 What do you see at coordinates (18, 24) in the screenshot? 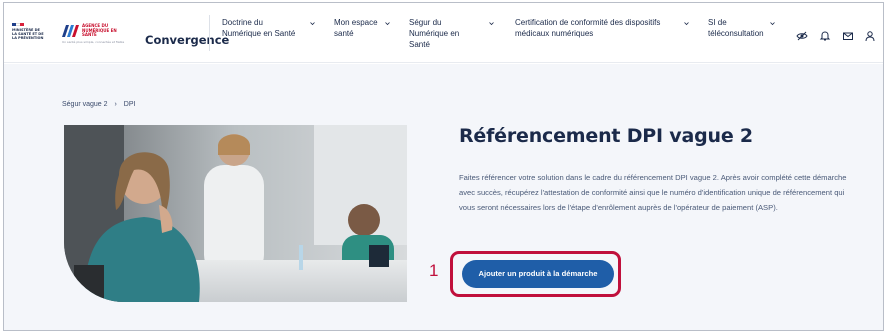
I see `french-flag-icon` at bounding box center [18, 24].